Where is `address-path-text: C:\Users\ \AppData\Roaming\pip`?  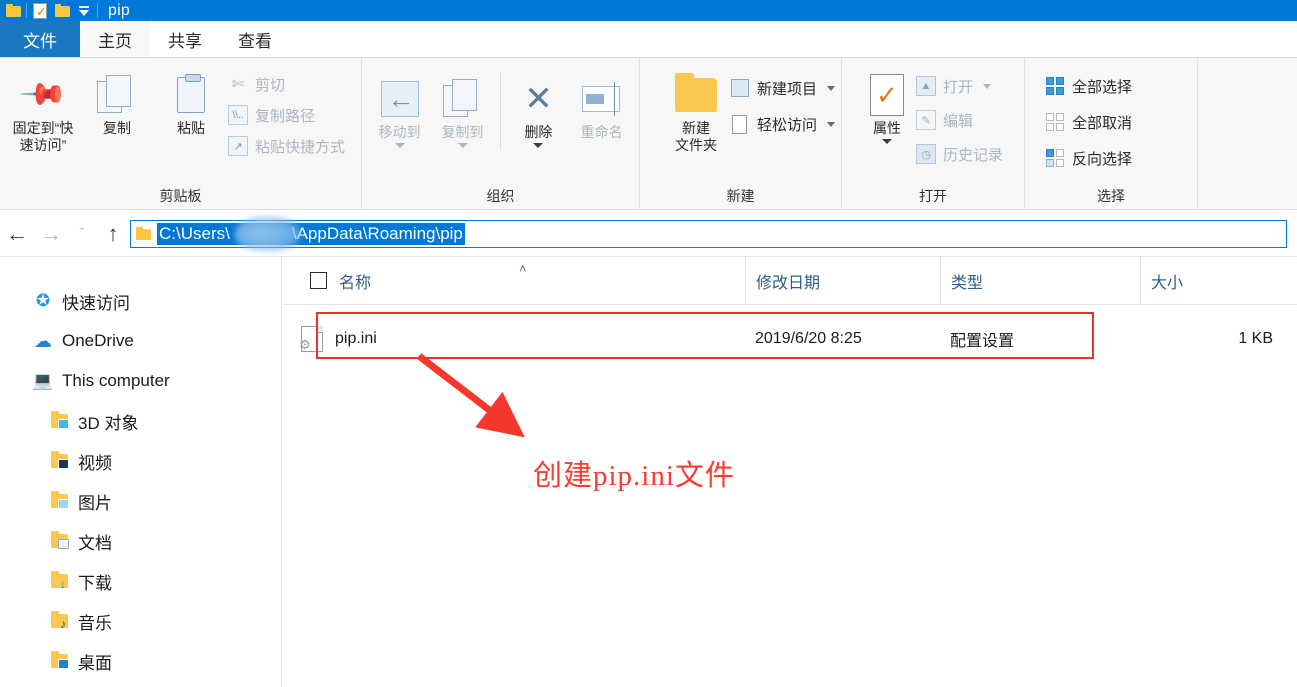 address-path-text: C:\Users\ \AppData\Roaming\pip is located at coordinates (311, 233).